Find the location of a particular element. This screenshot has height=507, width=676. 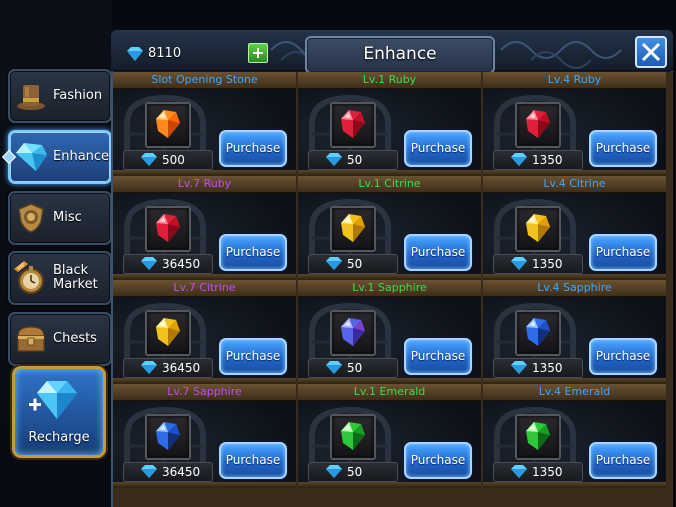

item-name: Lv.1 Citrine is located at coordinates (389, 183).